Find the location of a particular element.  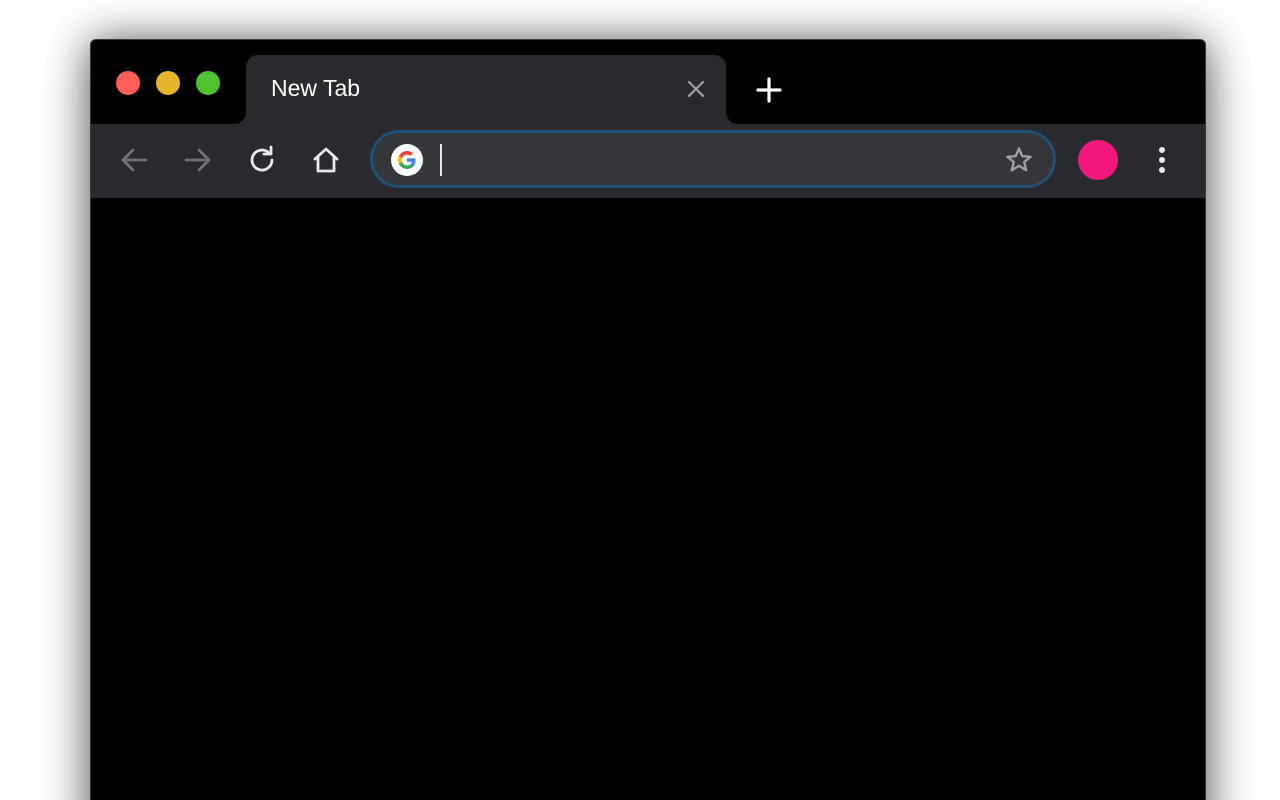

toolbar is located at coordinates (648, 161).